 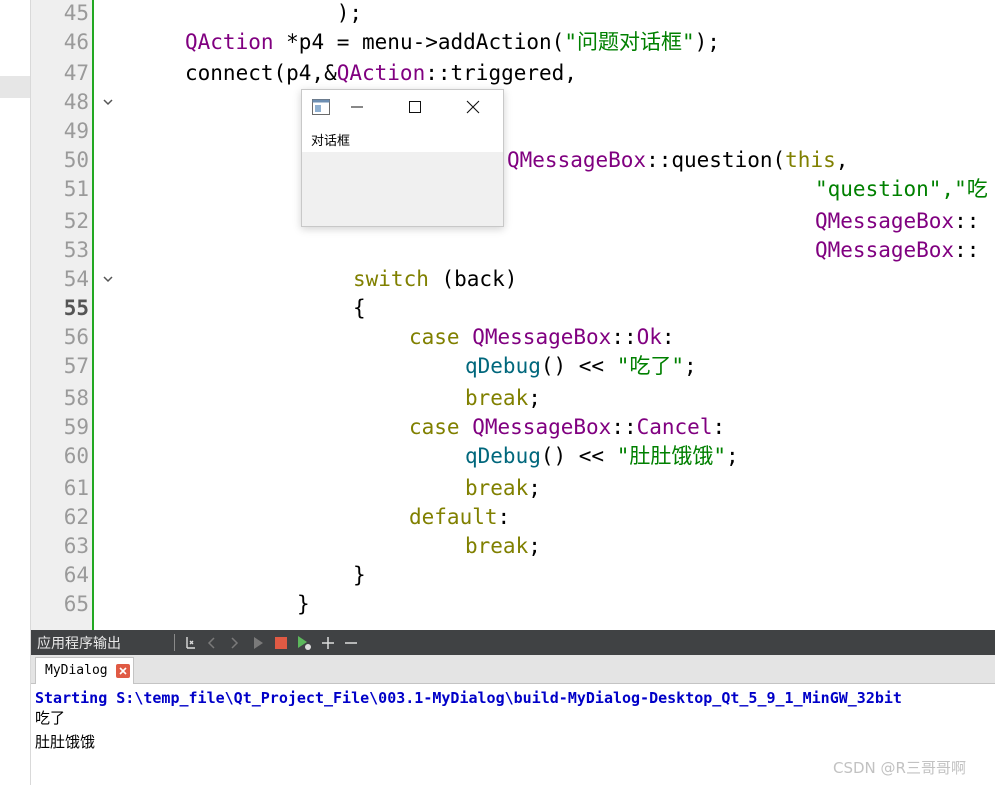 I want to click on code-line: QAction *p4 = menu->addAction("问题对话框");, so click(x=452, y=42).